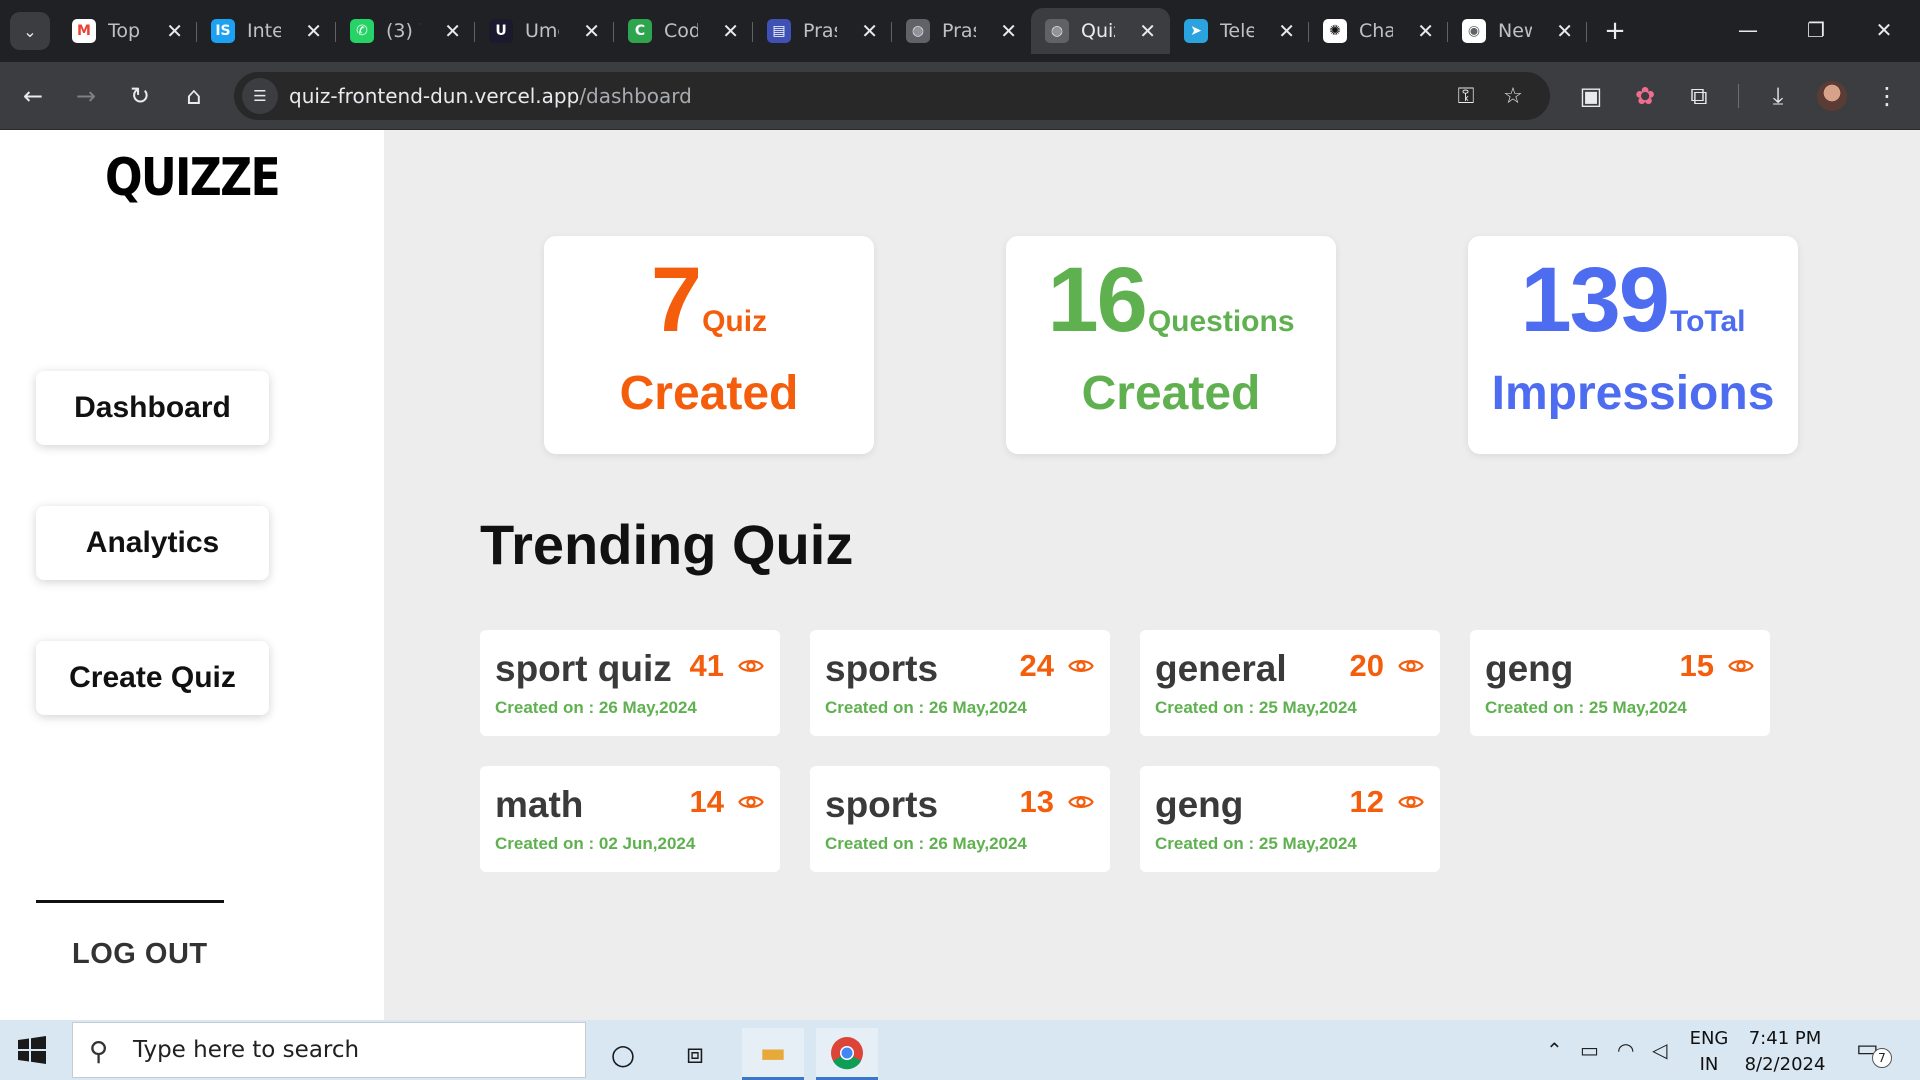 Image resolution: width=1920 pixels, height=1080 pixels. Describe the element at coordinates (1884, 30) in the screenshot. I see `close-window-button: ✕` at that location.